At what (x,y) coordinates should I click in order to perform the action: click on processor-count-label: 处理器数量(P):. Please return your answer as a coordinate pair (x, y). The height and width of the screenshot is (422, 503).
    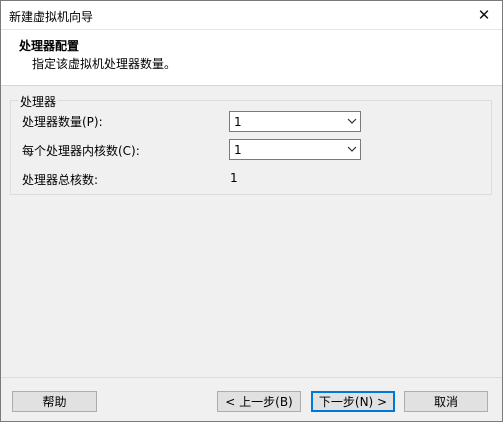
    Looking at the image, I should click on (62, 122).